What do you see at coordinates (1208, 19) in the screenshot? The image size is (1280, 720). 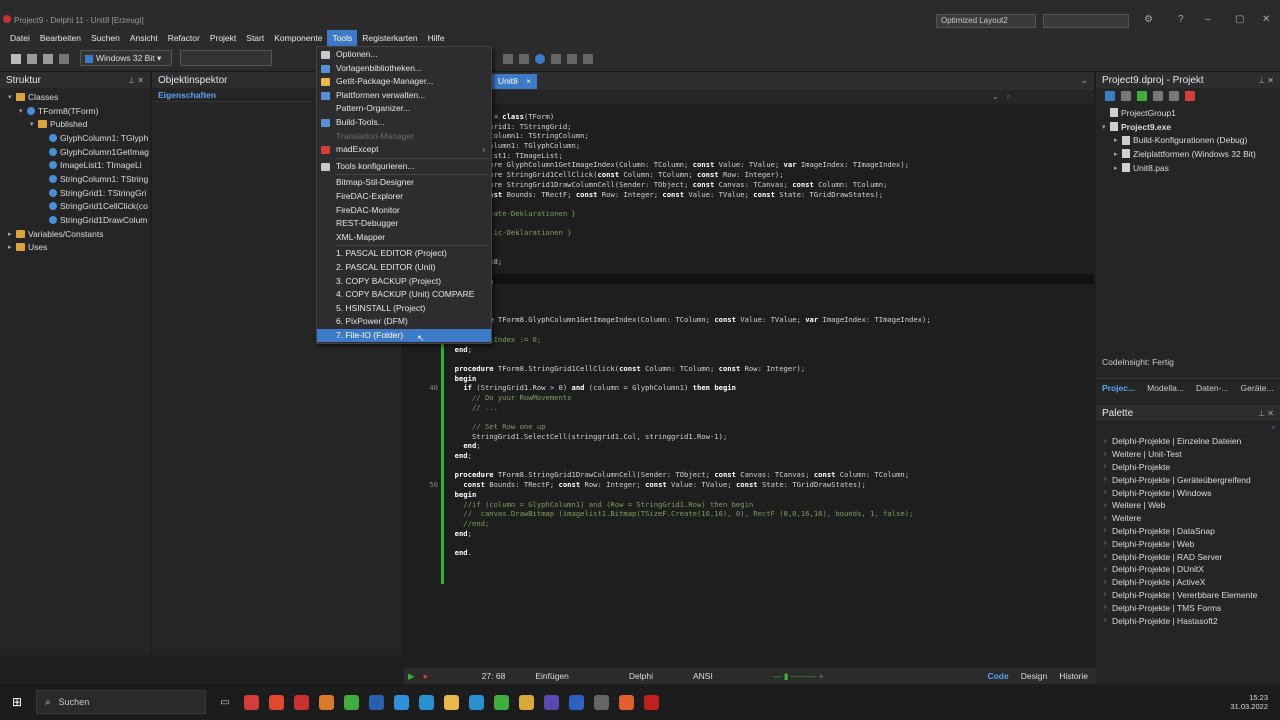 I see `minimize-icon: –` at bounding box center [1208, 19].